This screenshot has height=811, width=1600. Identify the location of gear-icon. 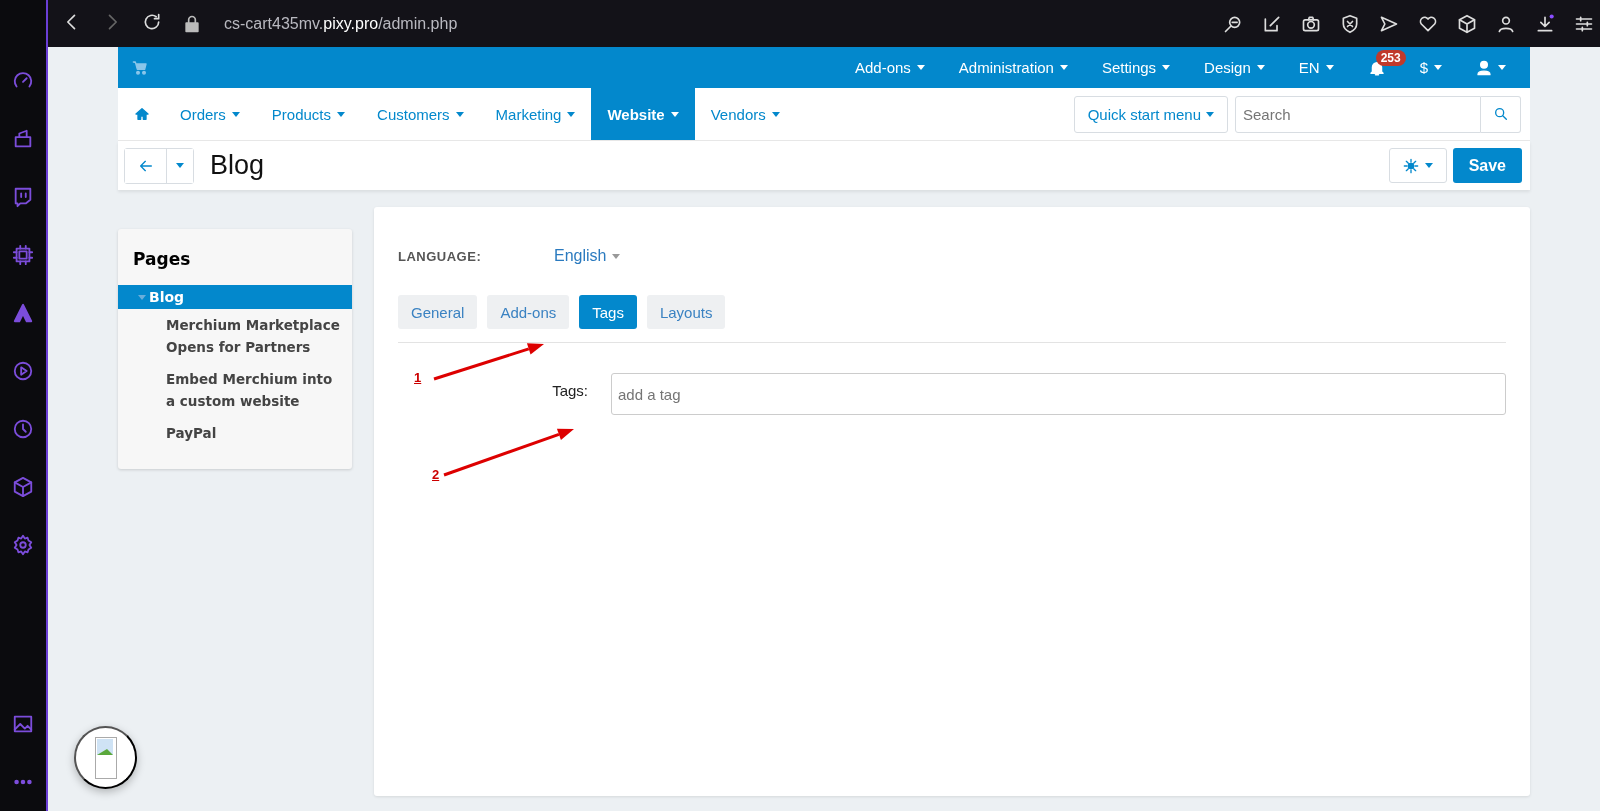
(23, 545).